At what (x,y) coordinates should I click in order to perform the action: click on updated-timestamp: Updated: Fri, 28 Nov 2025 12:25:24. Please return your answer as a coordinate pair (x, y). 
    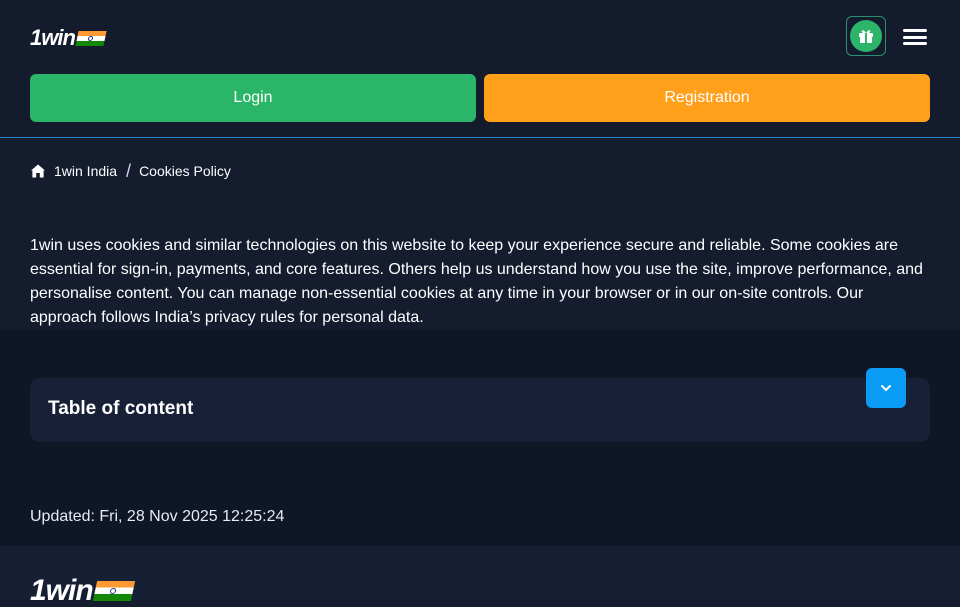
    Looking at the image, I should click on (157, 516).